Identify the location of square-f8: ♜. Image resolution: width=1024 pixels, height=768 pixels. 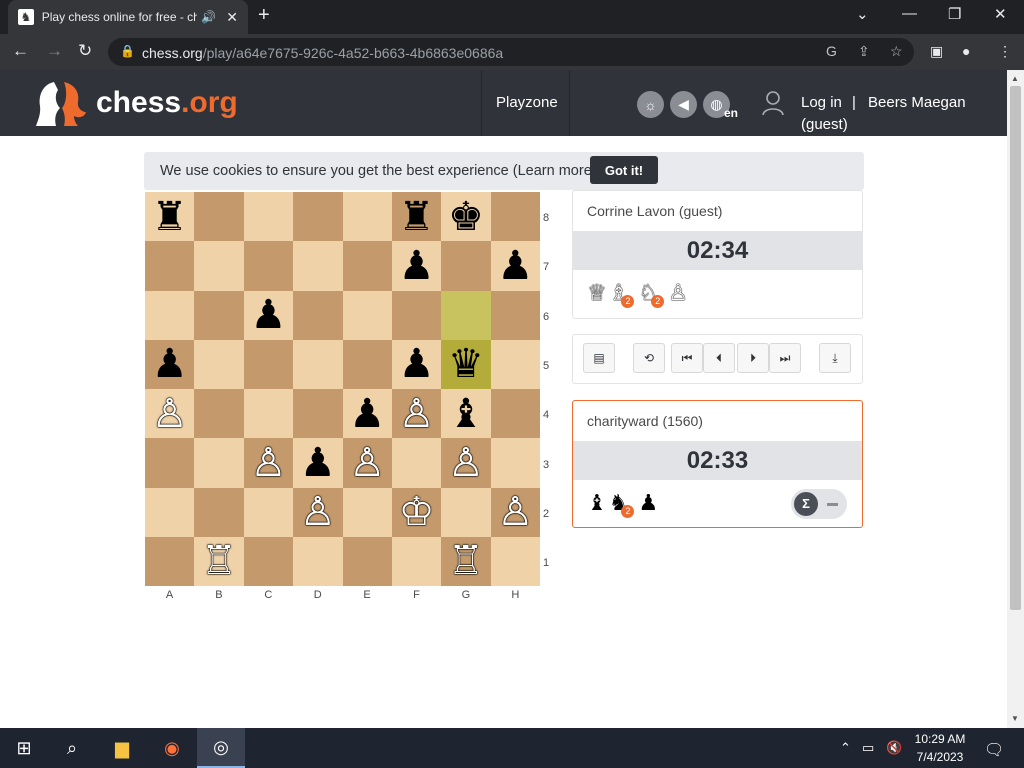
(416, 217).